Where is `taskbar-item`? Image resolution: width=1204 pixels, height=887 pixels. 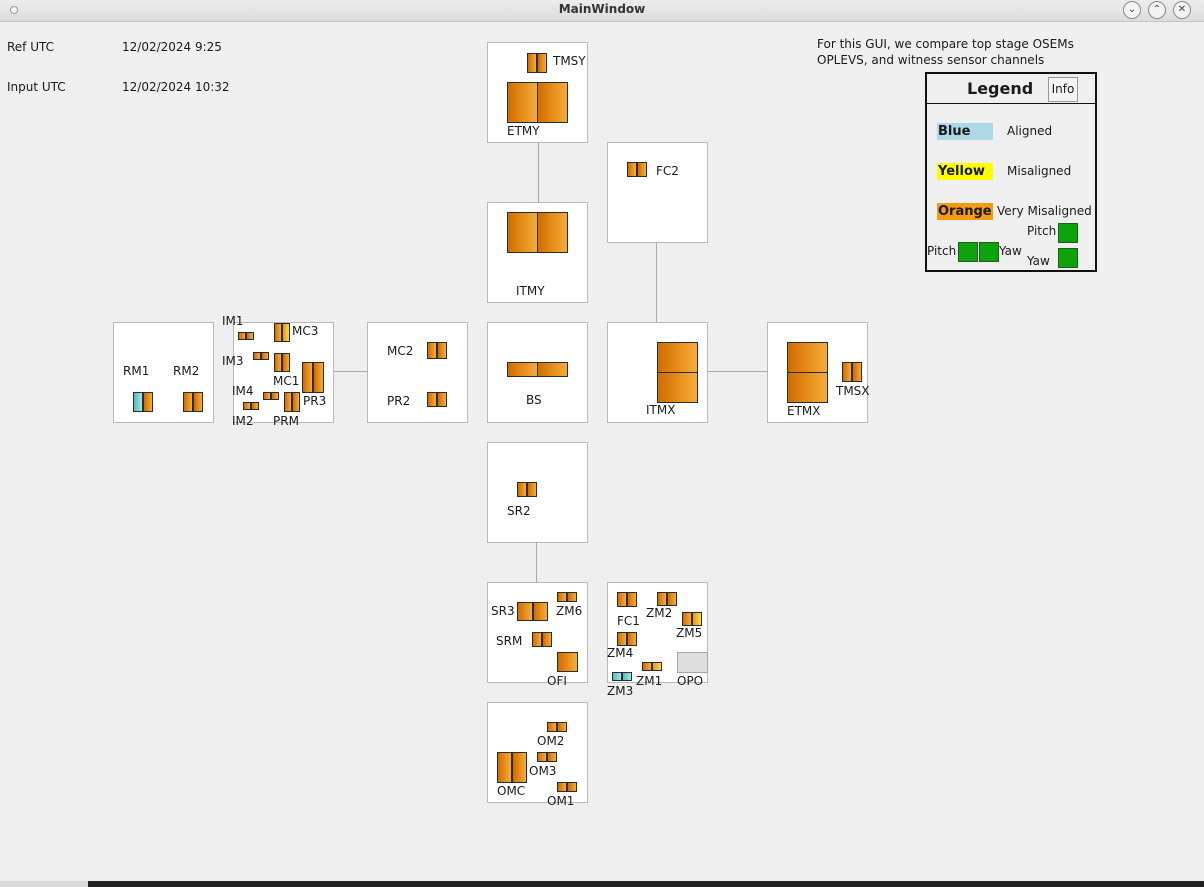 taskbar-item is located at coordinates (44, 884).